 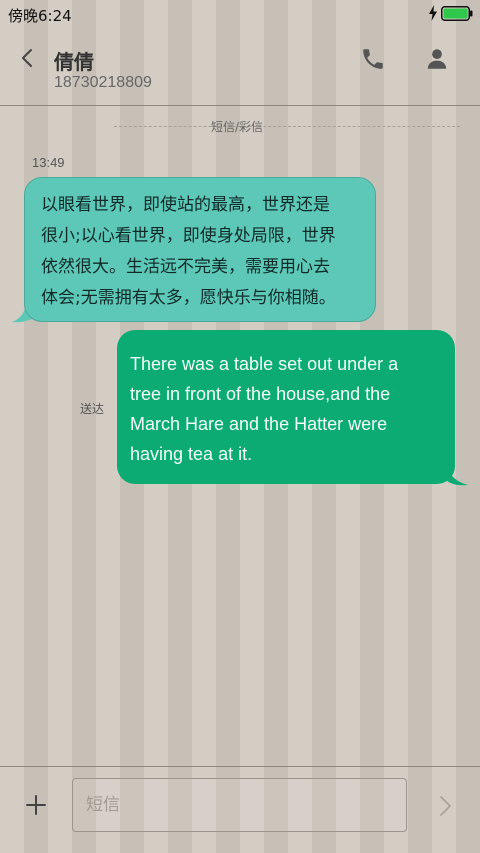 I want to click on plus-icon, so click(x=36, y=805).